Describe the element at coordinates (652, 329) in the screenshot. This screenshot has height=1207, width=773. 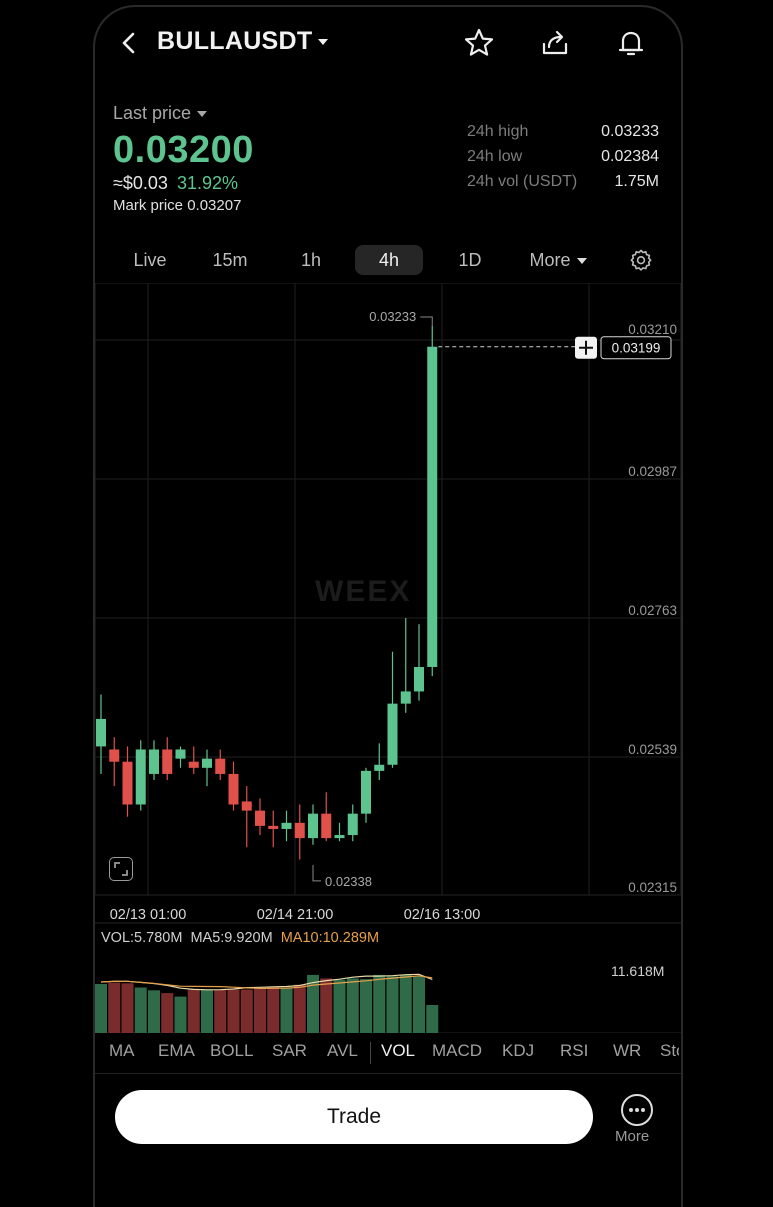
I see `y-tick-label: 0.03210` at that location.